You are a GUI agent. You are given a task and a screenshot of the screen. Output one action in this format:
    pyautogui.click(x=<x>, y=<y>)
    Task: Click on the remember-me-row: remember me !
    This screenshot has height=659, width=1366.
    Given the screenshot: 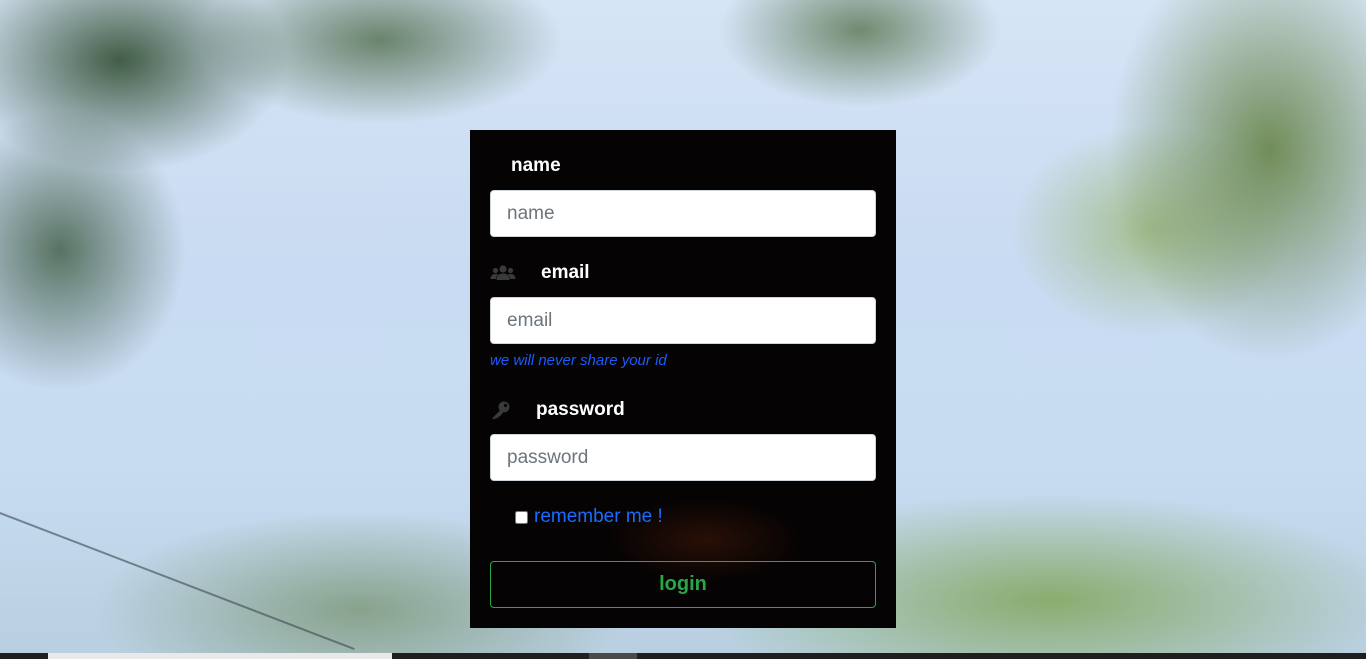 What is the action you would take?
    pyautogui.click(x=589, y=517)
    